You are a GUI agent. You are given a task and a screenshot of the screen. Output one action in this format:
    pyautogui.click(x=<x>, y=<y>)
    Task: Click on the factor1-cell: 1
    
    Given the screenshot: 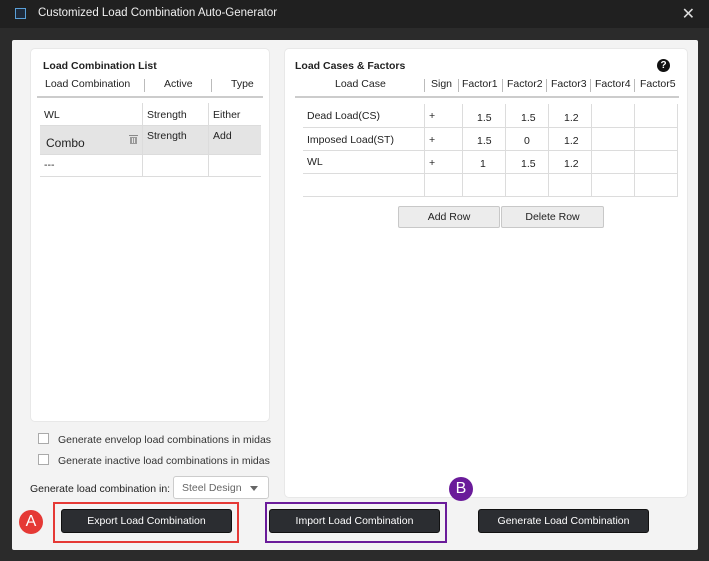 What is the action you would take?
    pyautogui.click(x=483, y=164)
    